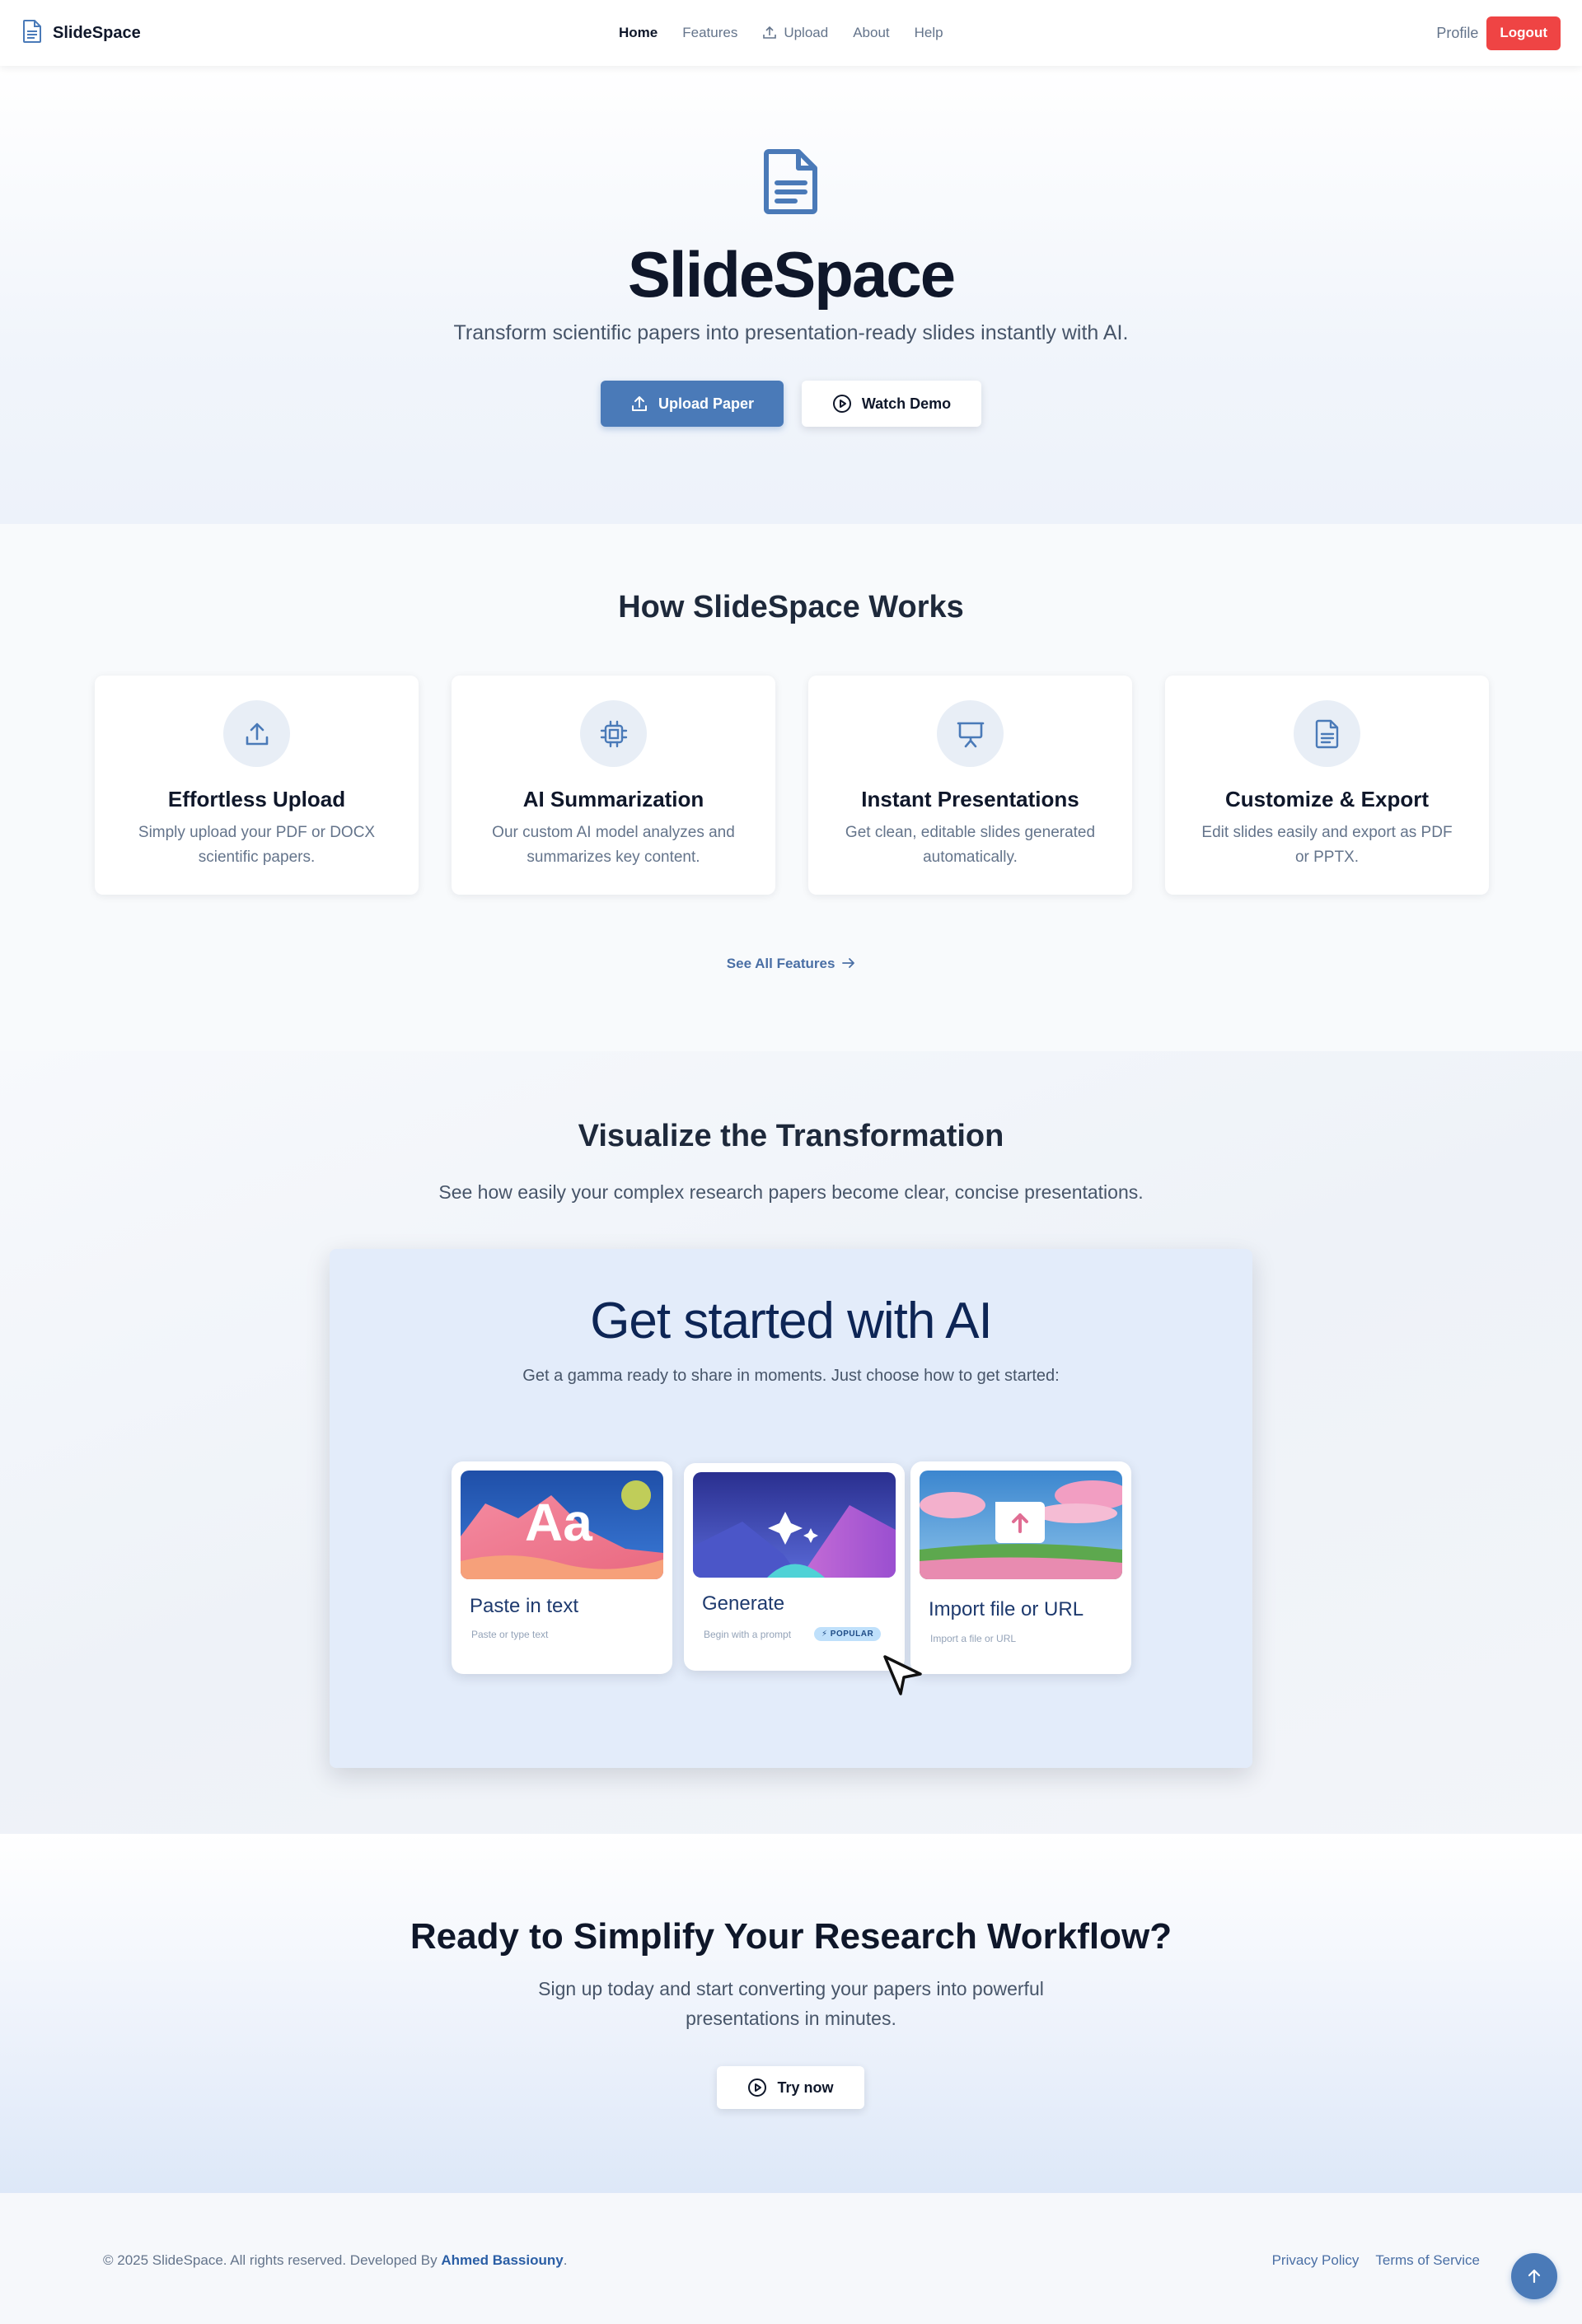 Image resolution: width=1582 pixels, height=2324 pixels. I want to click on option-title: Paste in text, so click(524, 1606).